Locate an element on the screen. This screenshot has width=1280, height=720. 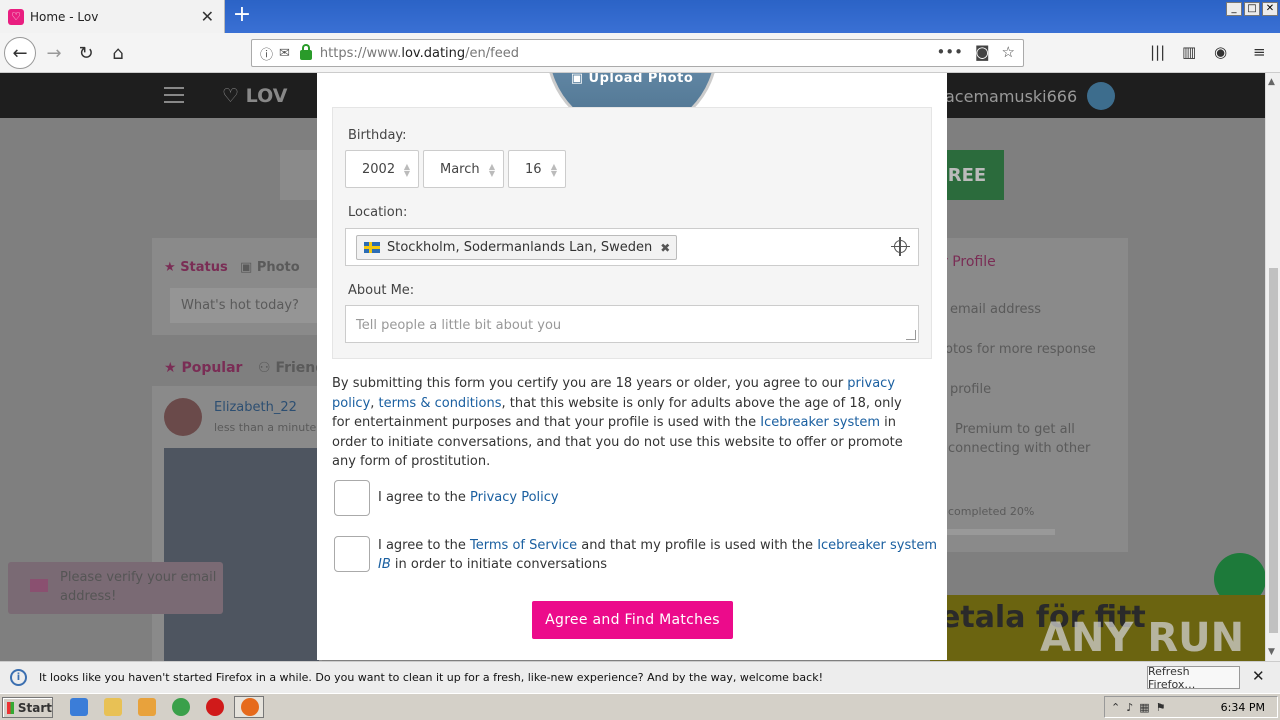
scroll-thumb is located at coordinates (1273, 450).